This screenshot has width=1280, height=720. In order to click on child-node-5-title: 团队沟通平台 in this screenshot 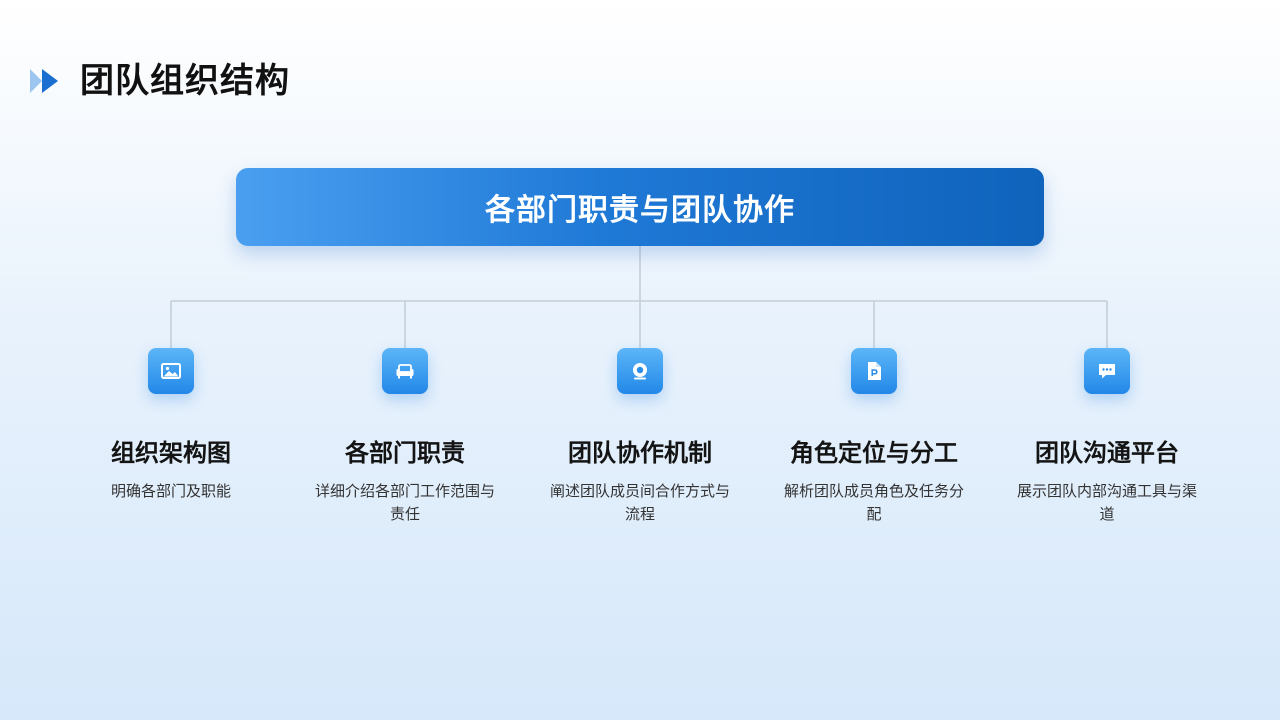, I will do `click(1107, 453)`.